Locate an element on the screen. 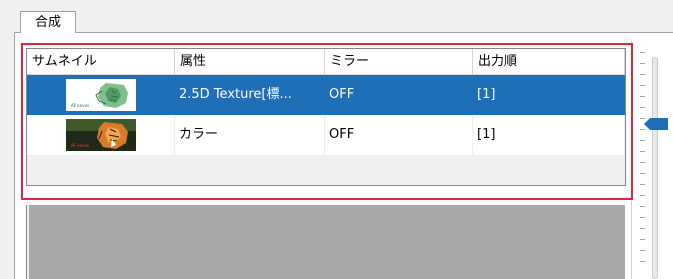 Image resolution: width=673 pixels, height=279 pixels. list-header: サムネイル 属性 ミラー 出力順 is located at coordinates (326, 62).